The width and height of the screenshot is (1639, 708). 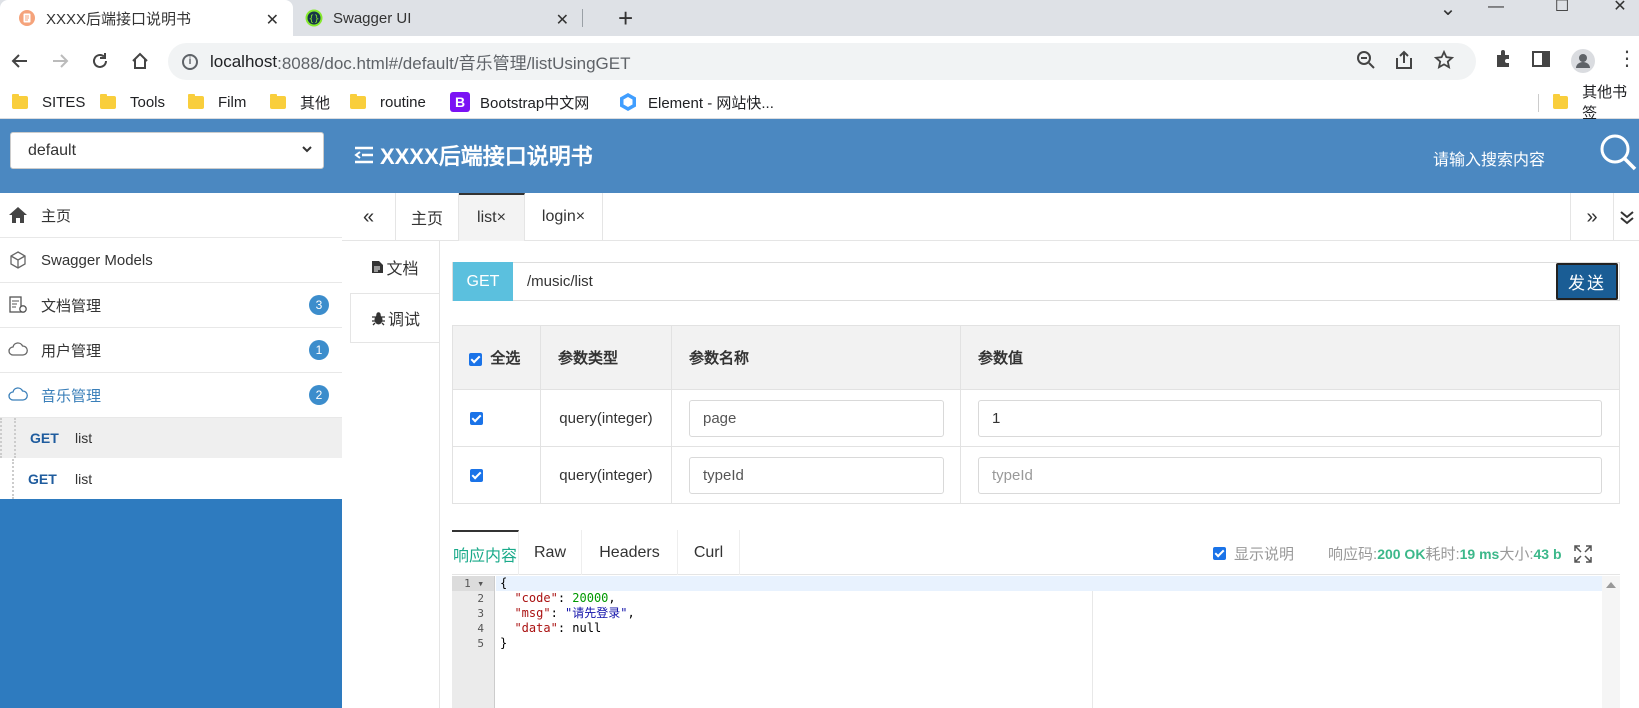 I want to click on sidebar-item-home: 主页, so click(x=171, y=215).